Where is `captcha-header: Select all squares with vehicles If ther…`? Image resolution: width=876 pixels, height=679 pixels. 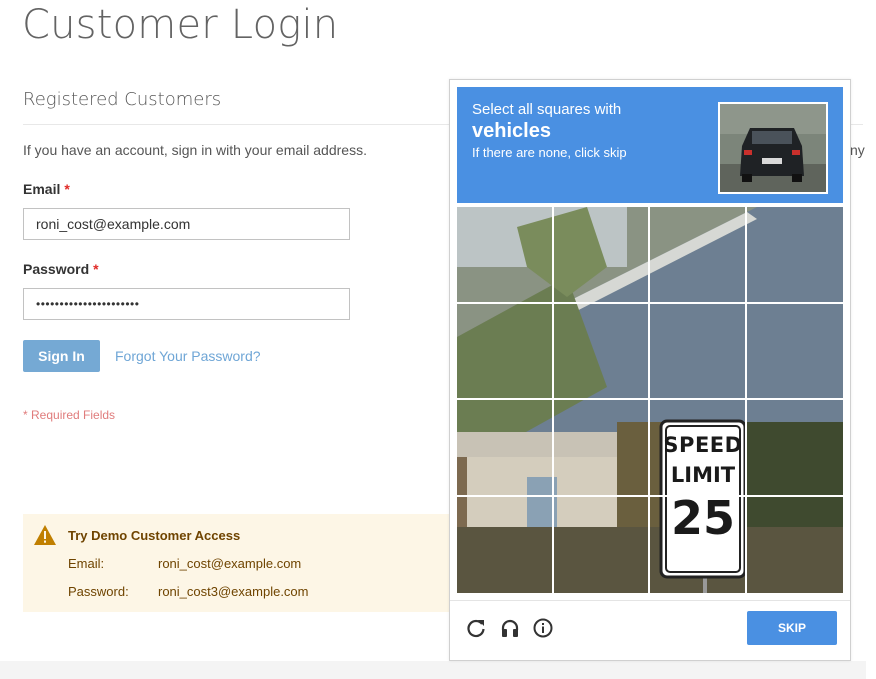 captcha-header: Select all squares with vehicles If ther… is located at coordinates (650, 145).